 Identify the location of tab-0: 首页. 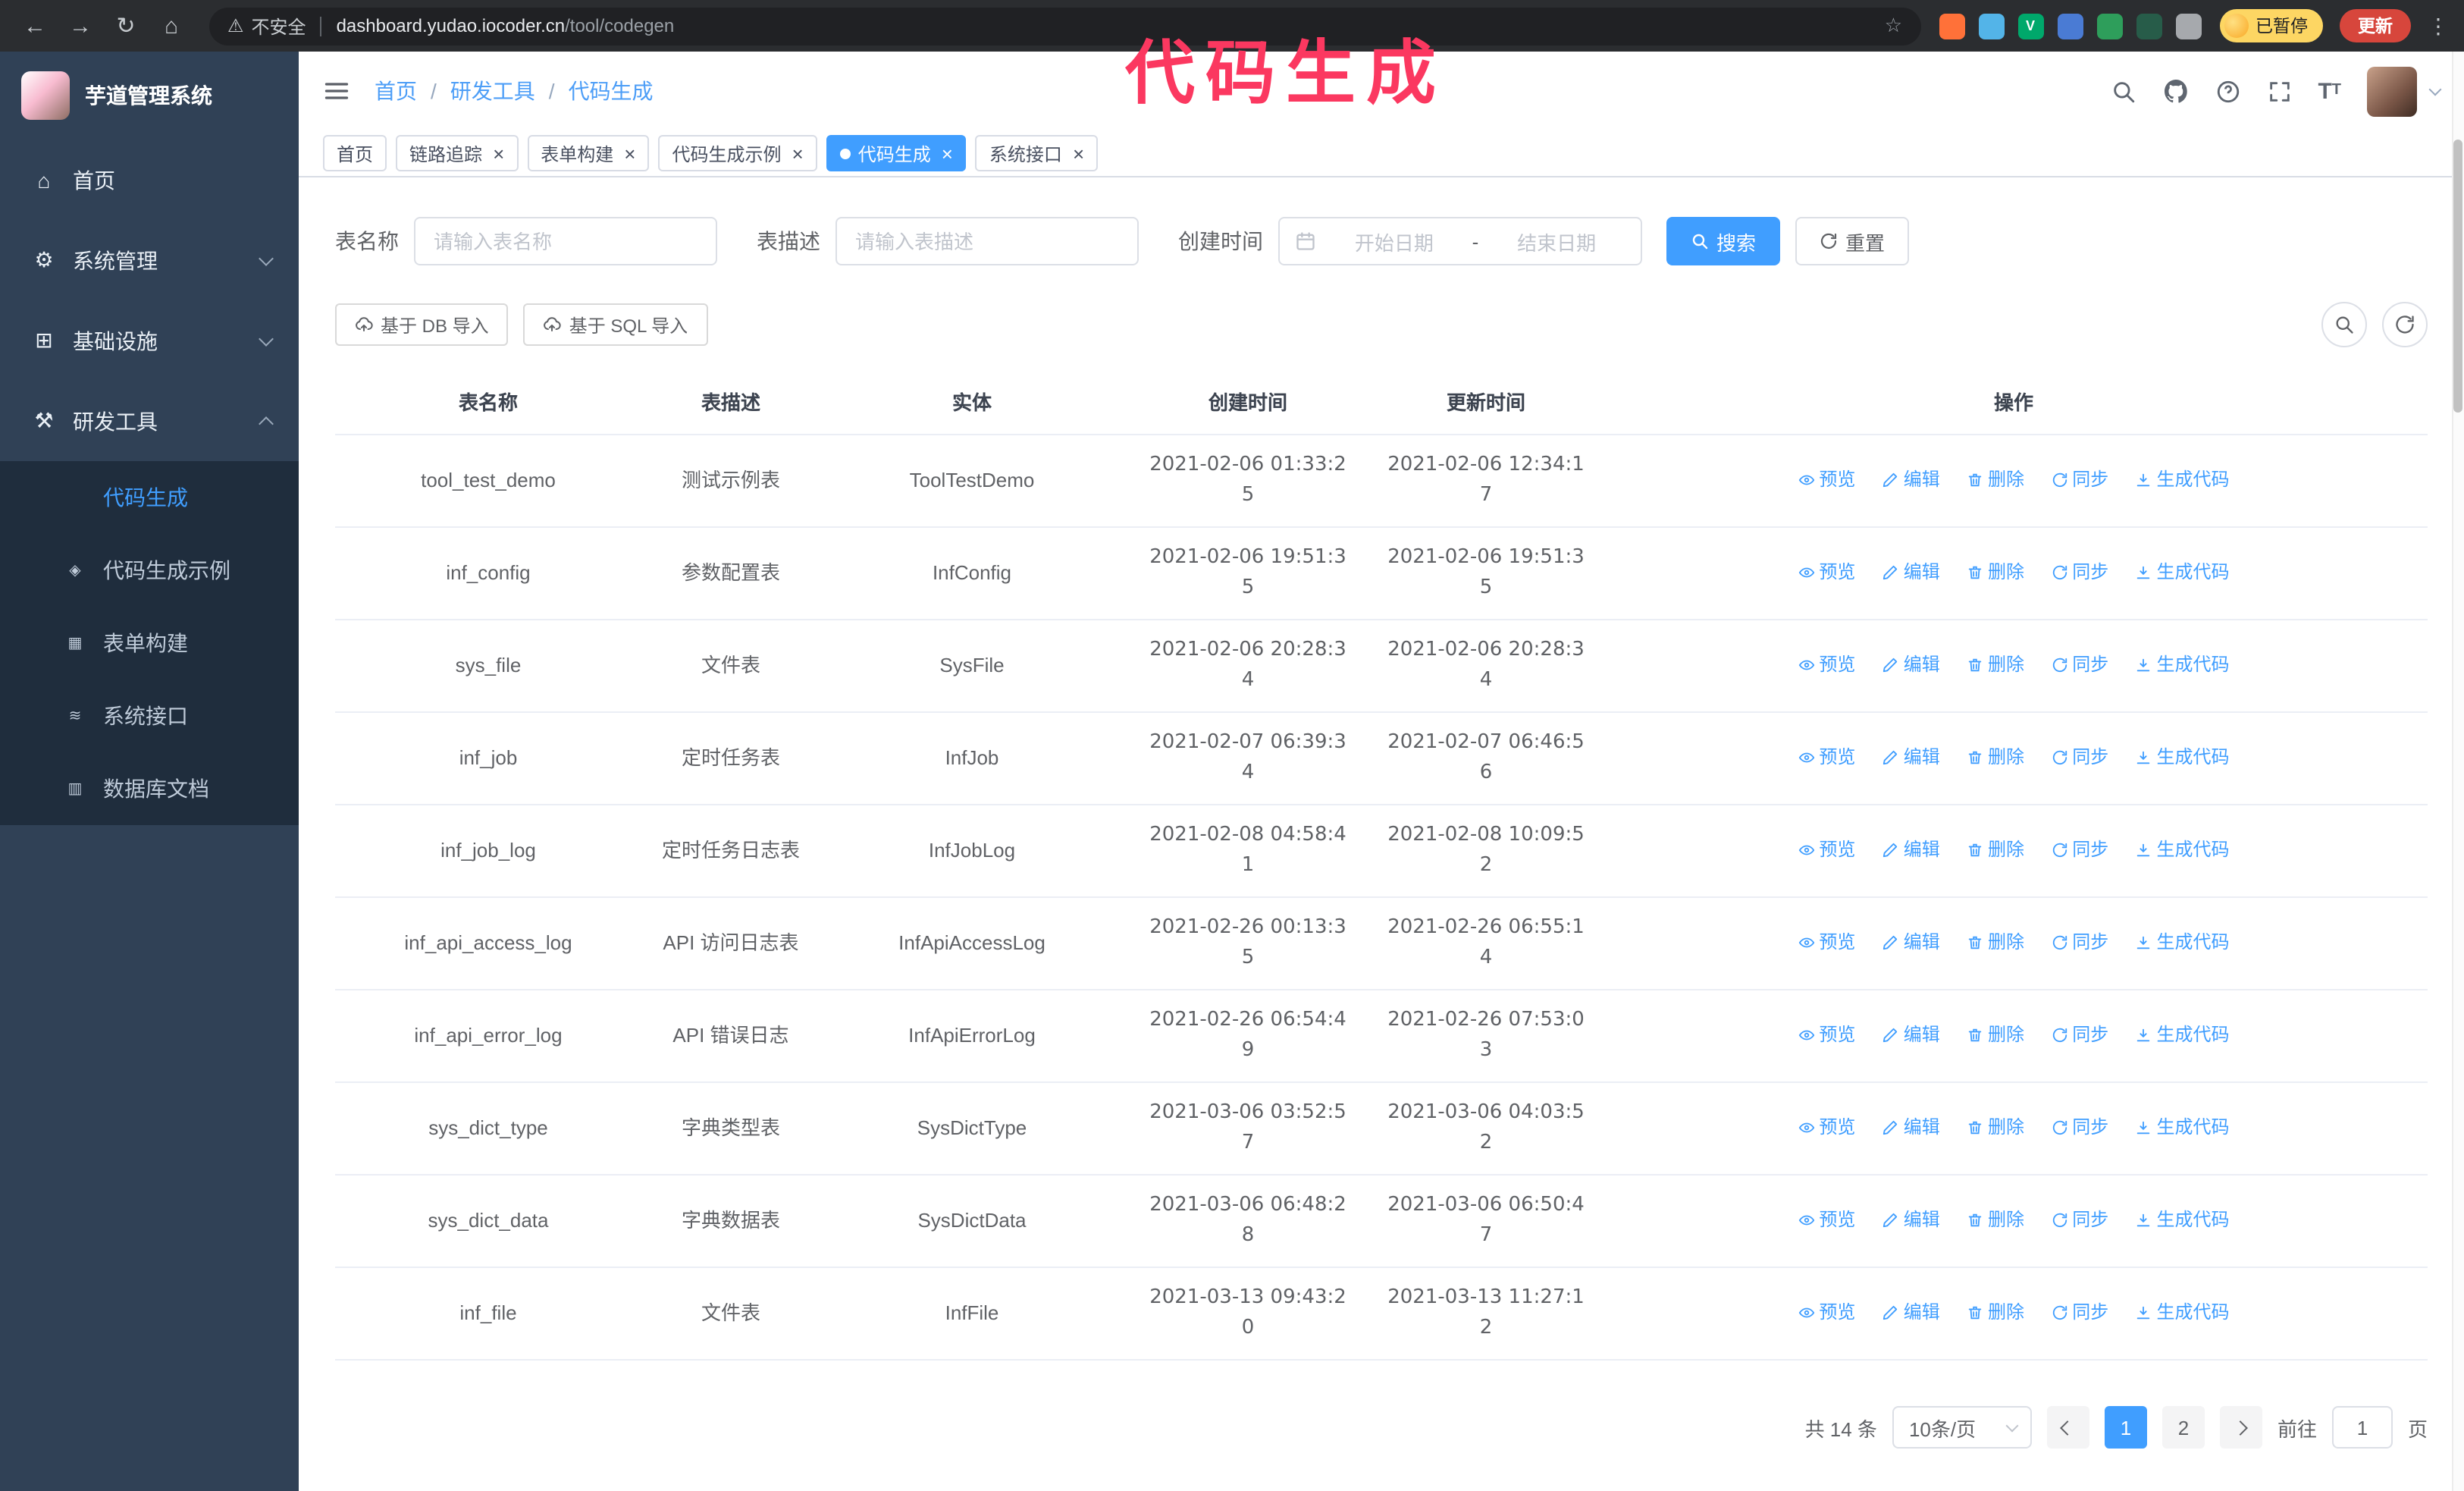
(355, 153).